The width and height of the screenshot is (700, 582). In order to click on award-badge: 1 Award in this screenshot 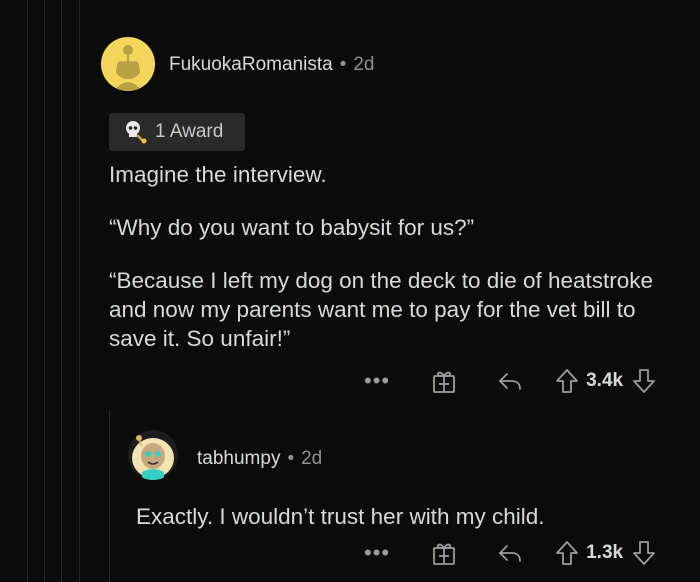, I will do `click(177, 132)`.